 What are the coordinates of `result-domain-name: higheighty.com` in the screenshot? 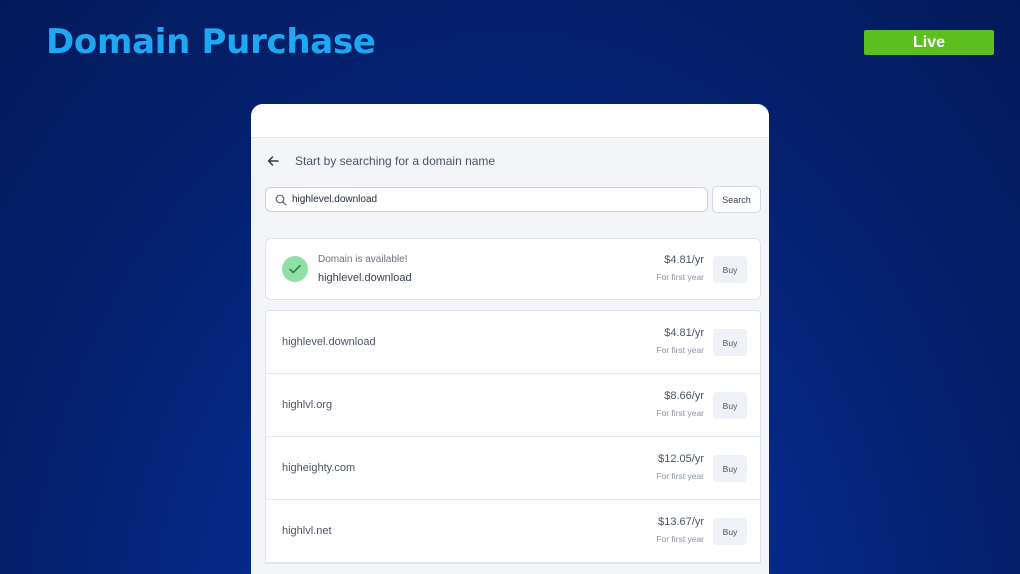 It's located at (319, 468).